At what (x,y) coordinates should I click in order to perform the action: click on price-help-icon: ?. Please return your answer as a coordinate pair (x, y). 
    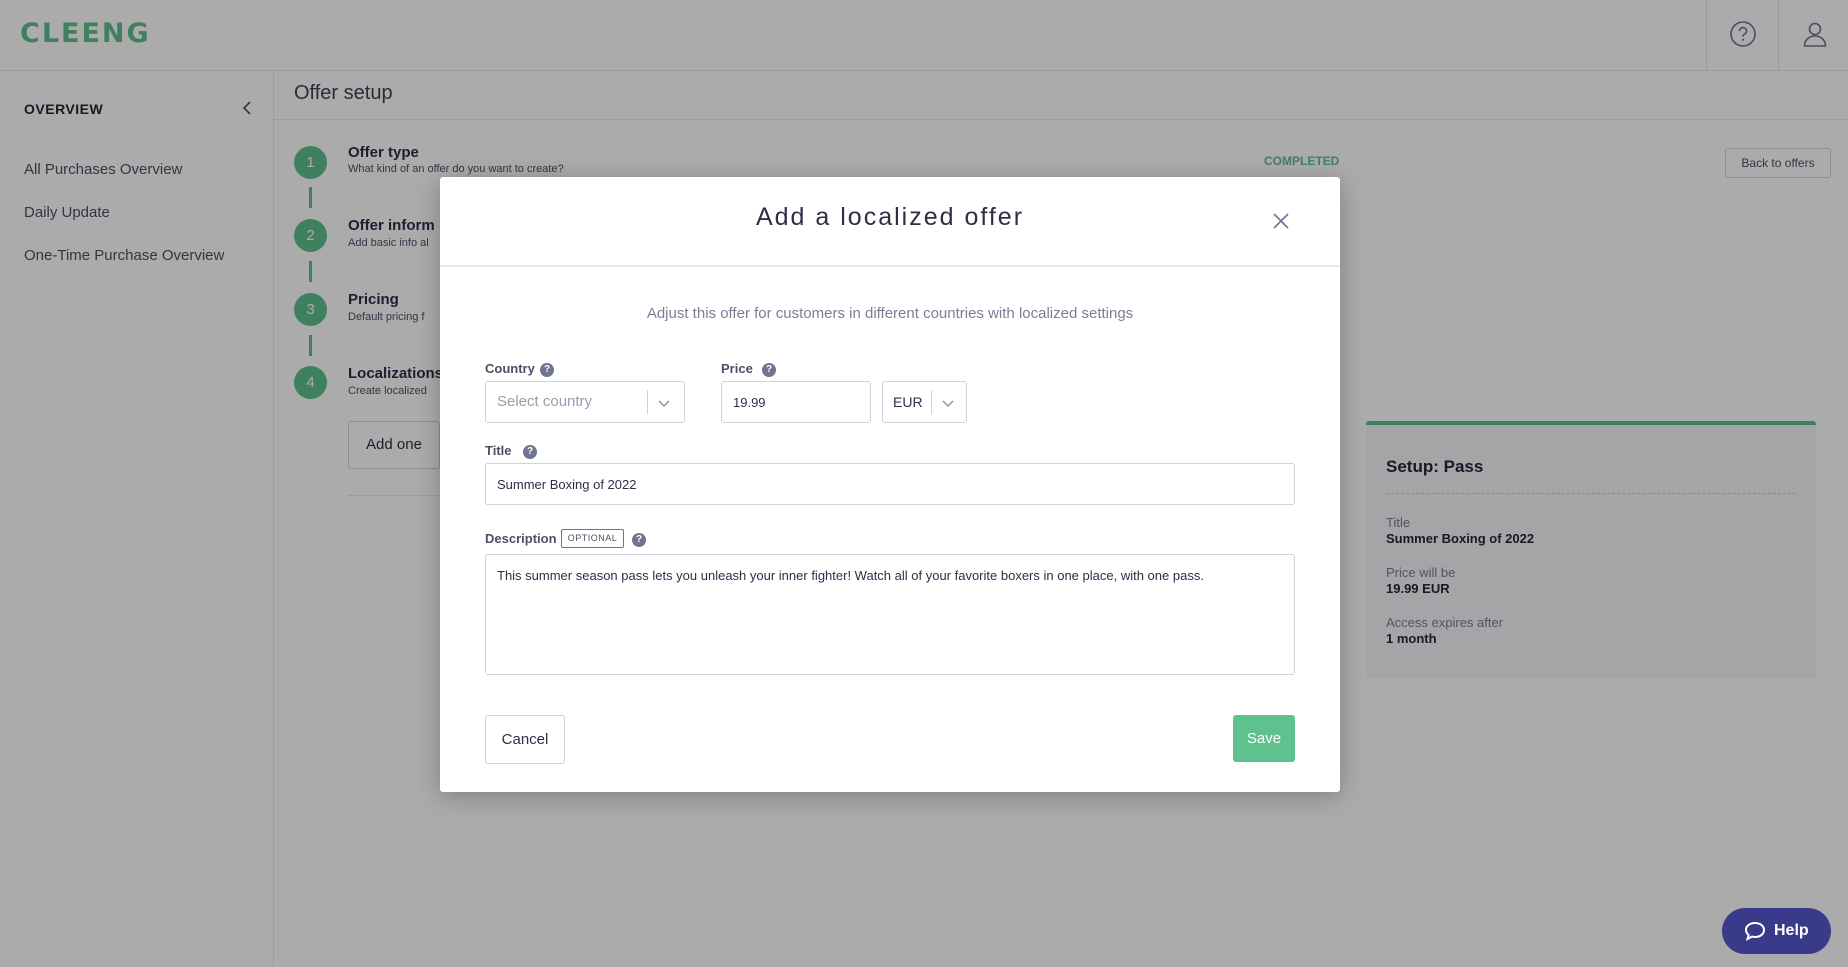
    Looking at the image, I should click on (769, 370).